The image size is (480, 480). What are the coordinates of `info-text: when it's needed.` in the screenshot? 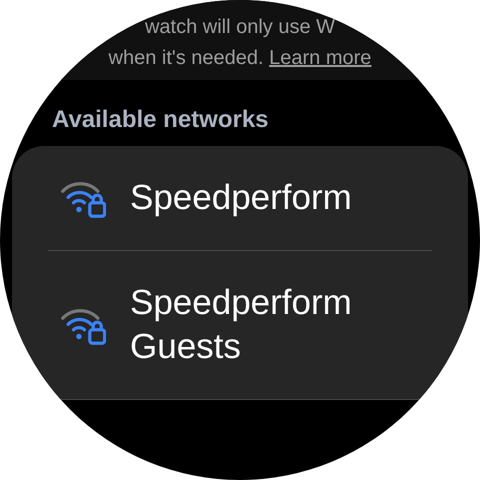 It's located at (186, 58).